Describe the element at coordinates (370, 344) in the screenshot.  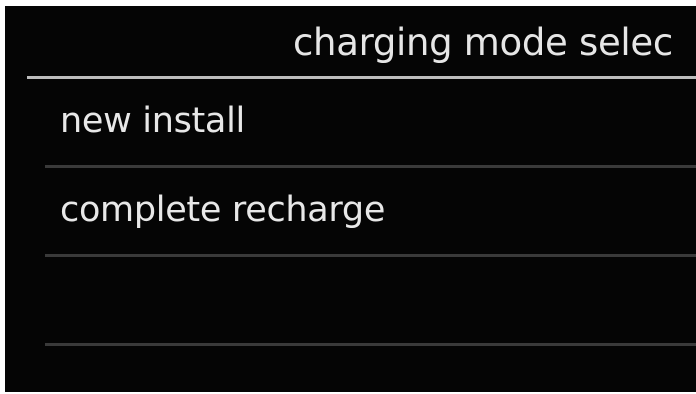
I see `menu-divider` at that location.